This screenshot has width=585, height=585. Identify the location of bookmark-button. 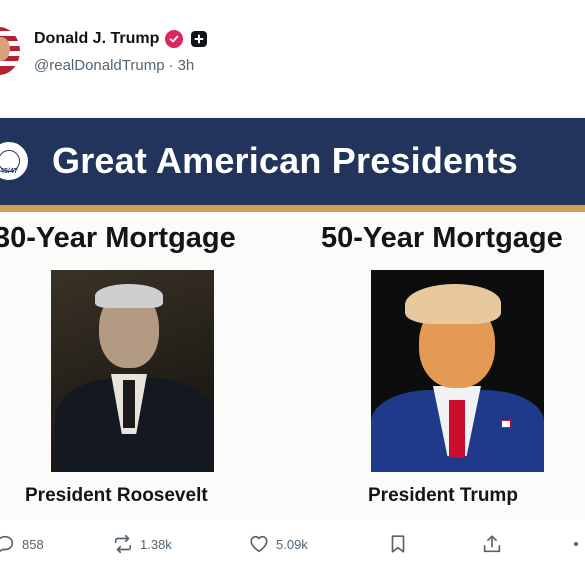
(398, 544).